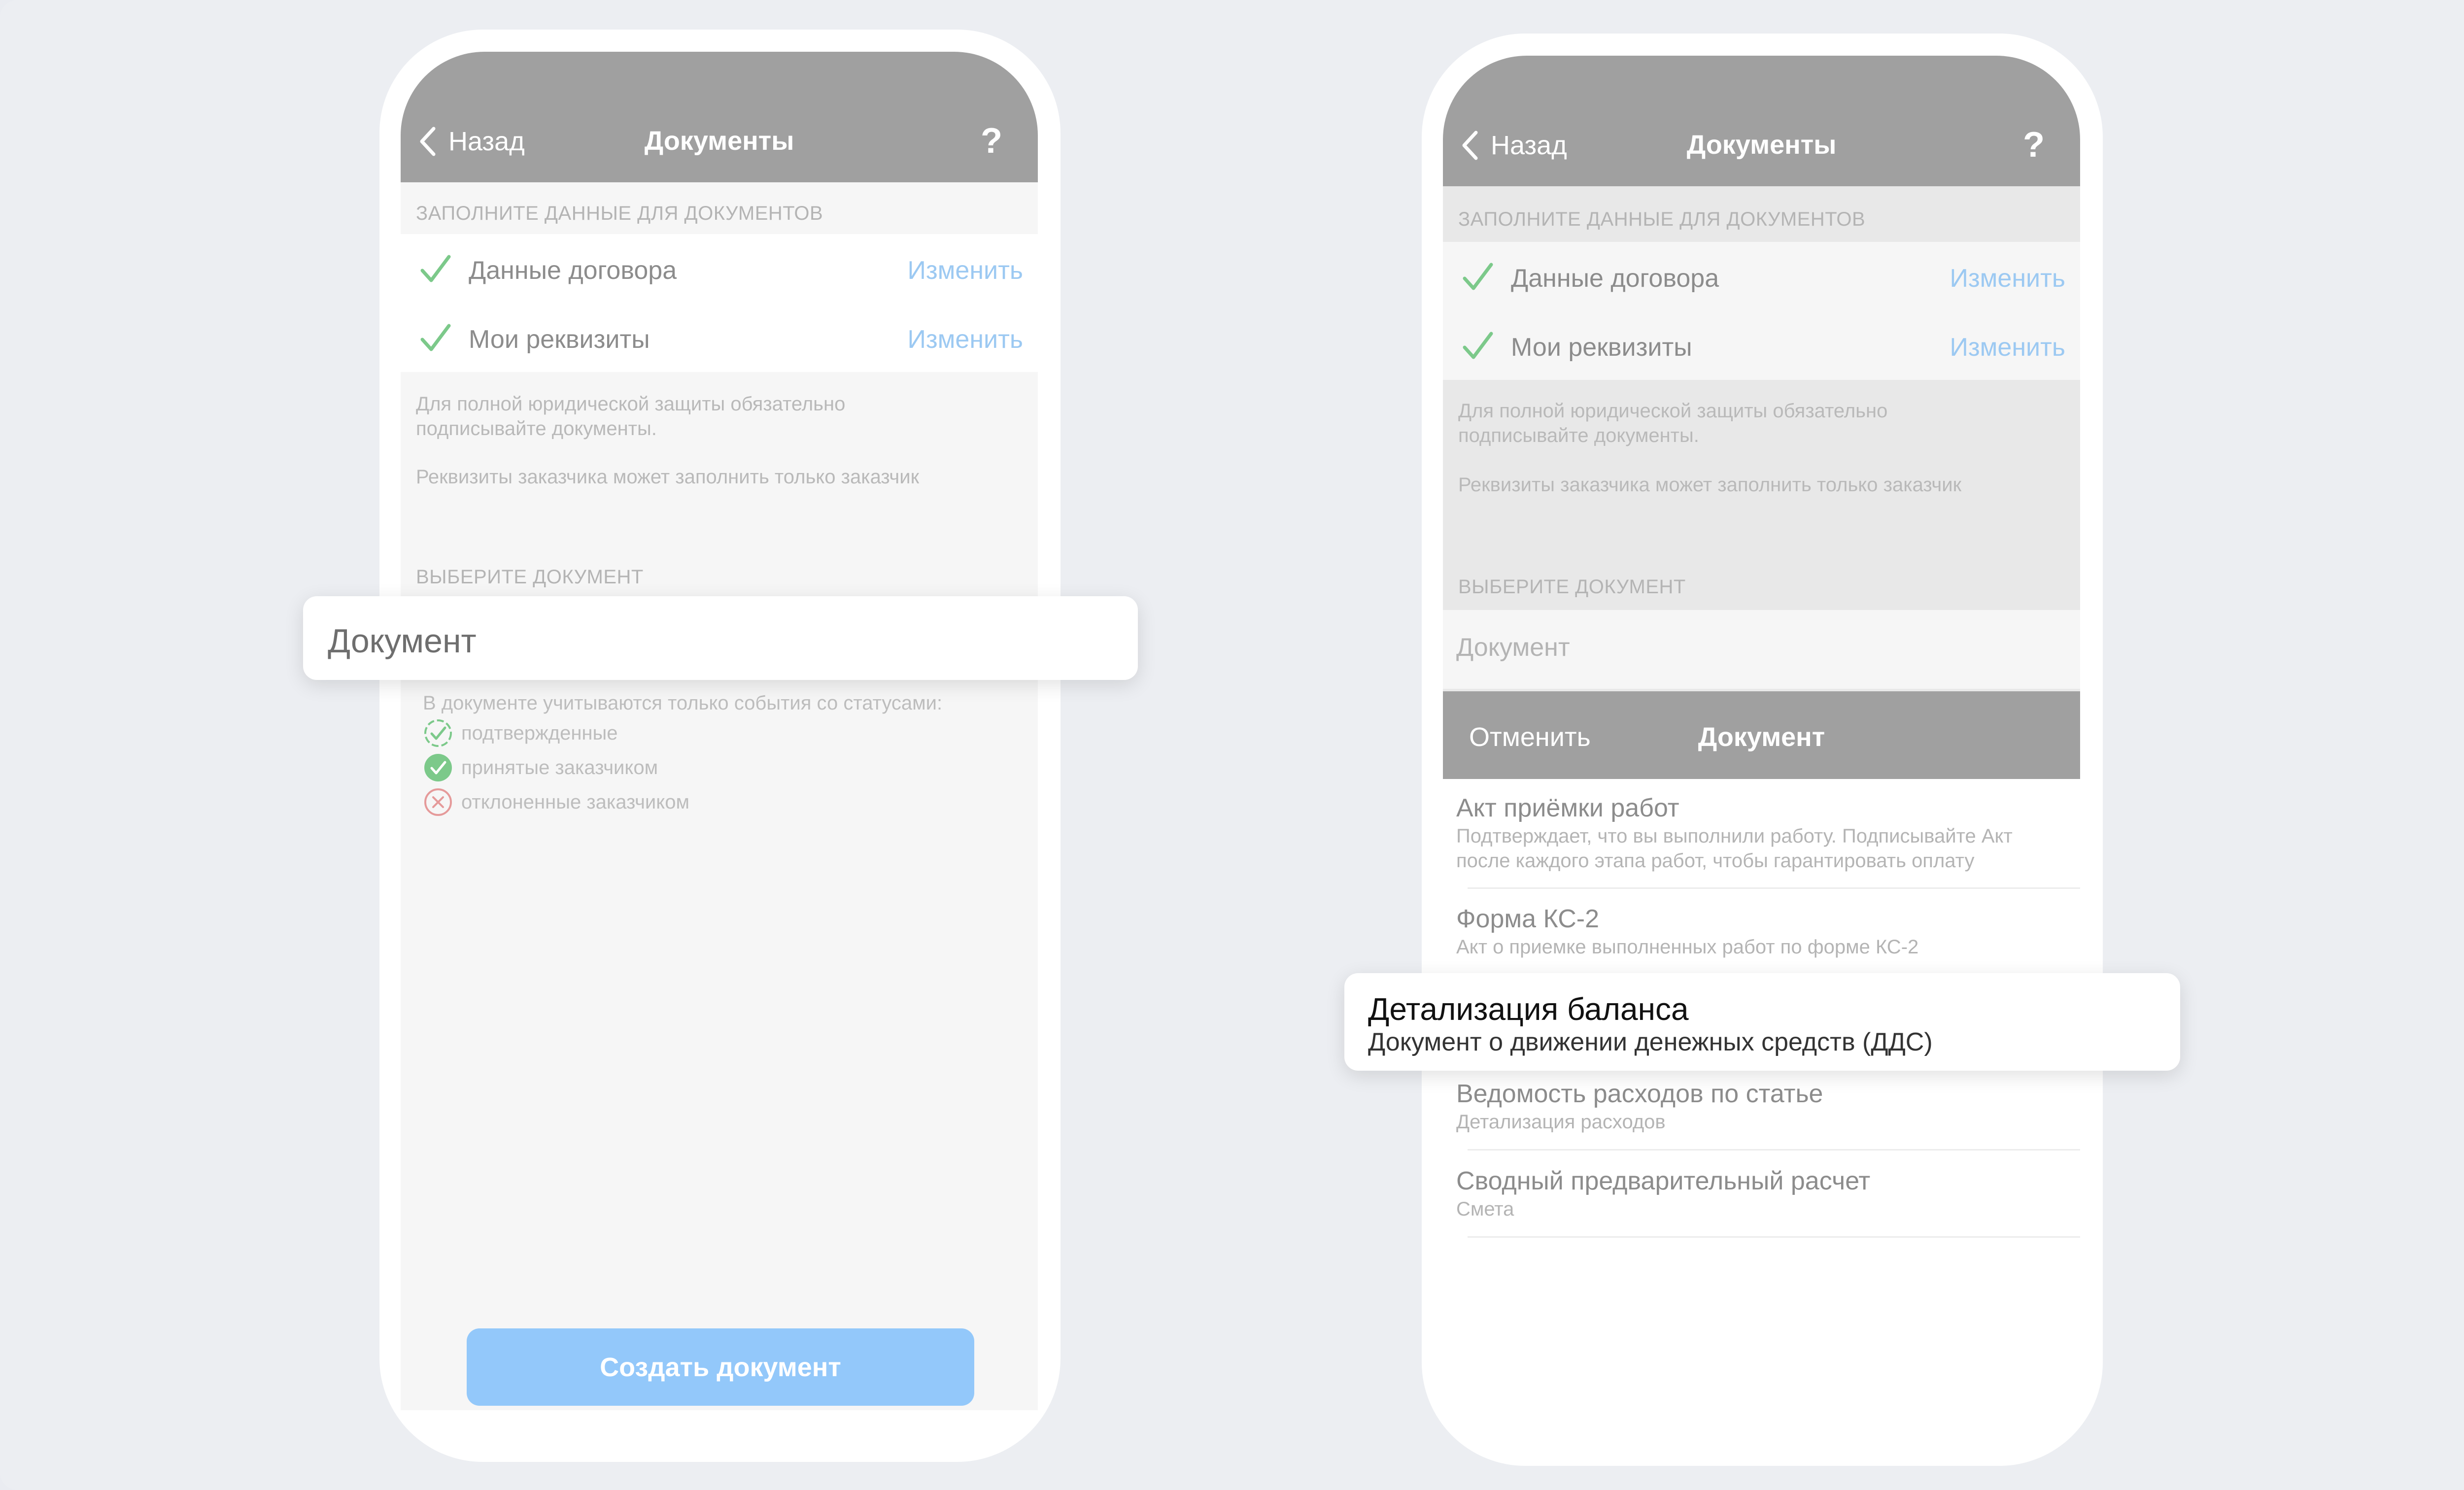 This screenshot has width=2464, height=1490. I want to click on legend-label: подтвержденные, so click(539, 733).